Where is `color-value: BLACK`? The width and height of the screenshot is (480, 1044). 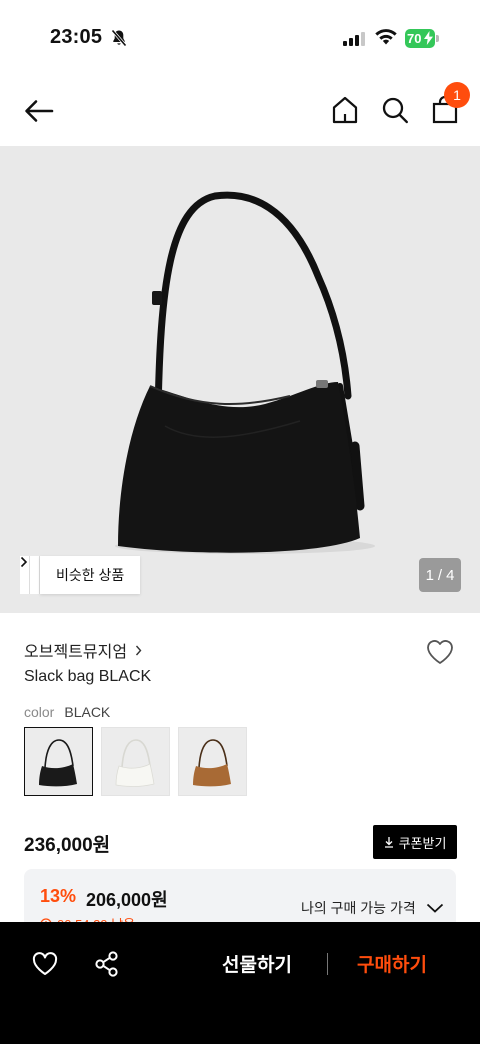 color-value: BLACK is located at coordinates (87, 712).